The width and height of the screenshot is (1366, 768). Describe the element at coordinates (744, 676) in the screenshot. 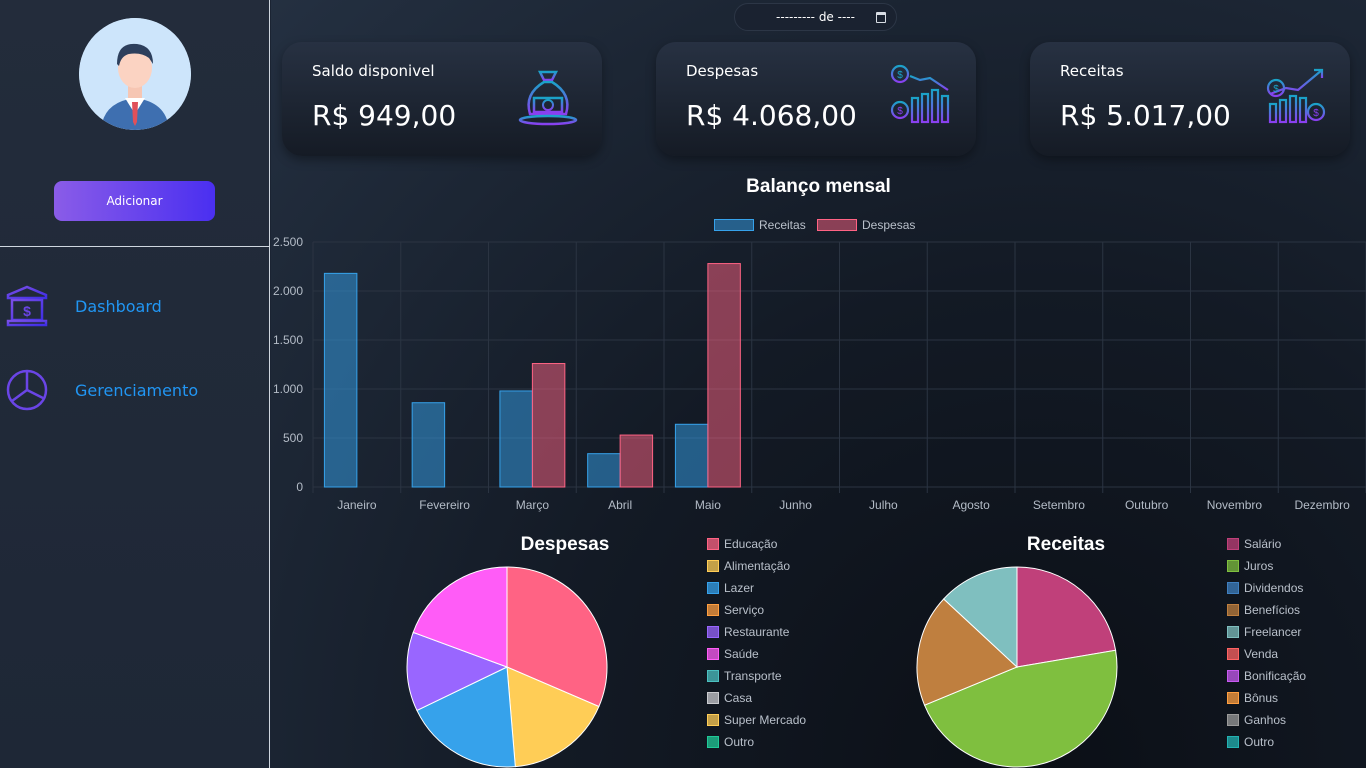

I see `legend-item: Transporte` at that location.